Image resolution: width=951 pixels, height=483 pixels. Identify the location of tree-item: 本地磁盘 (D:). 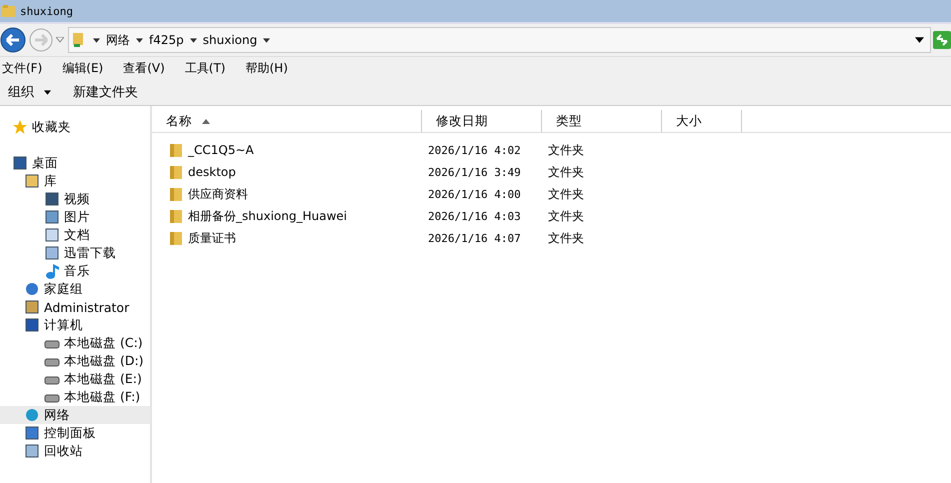
(75, 361).